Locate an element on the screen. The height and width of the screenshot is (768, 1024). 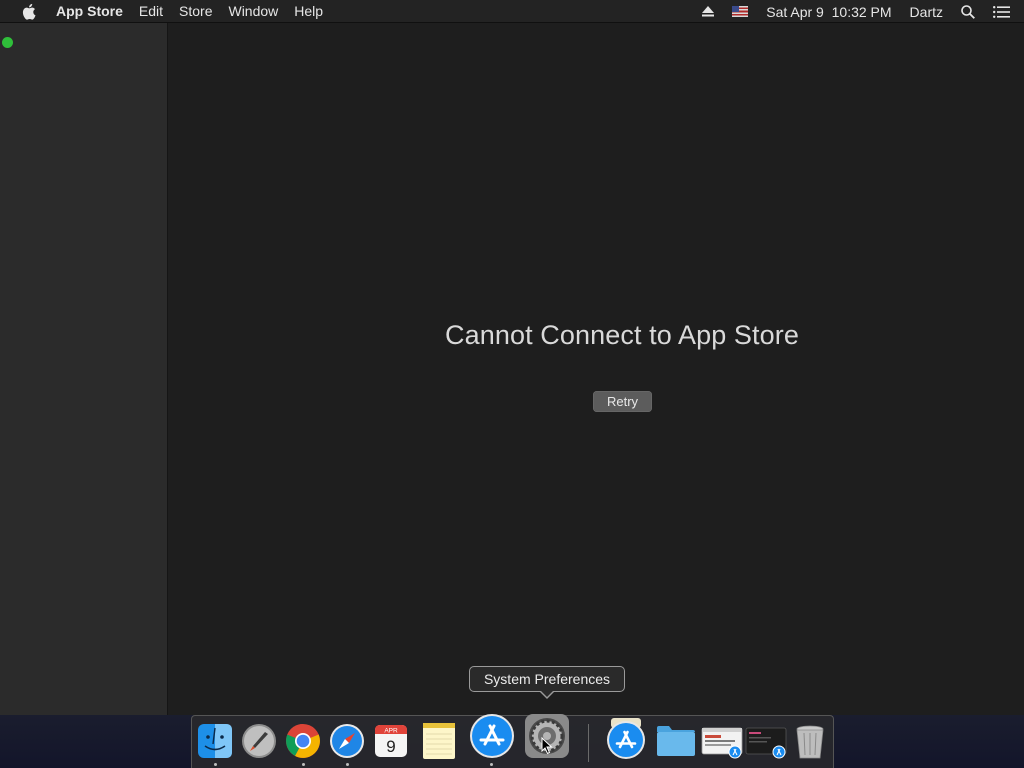
finder-icon is located at coordinates (215, 741).